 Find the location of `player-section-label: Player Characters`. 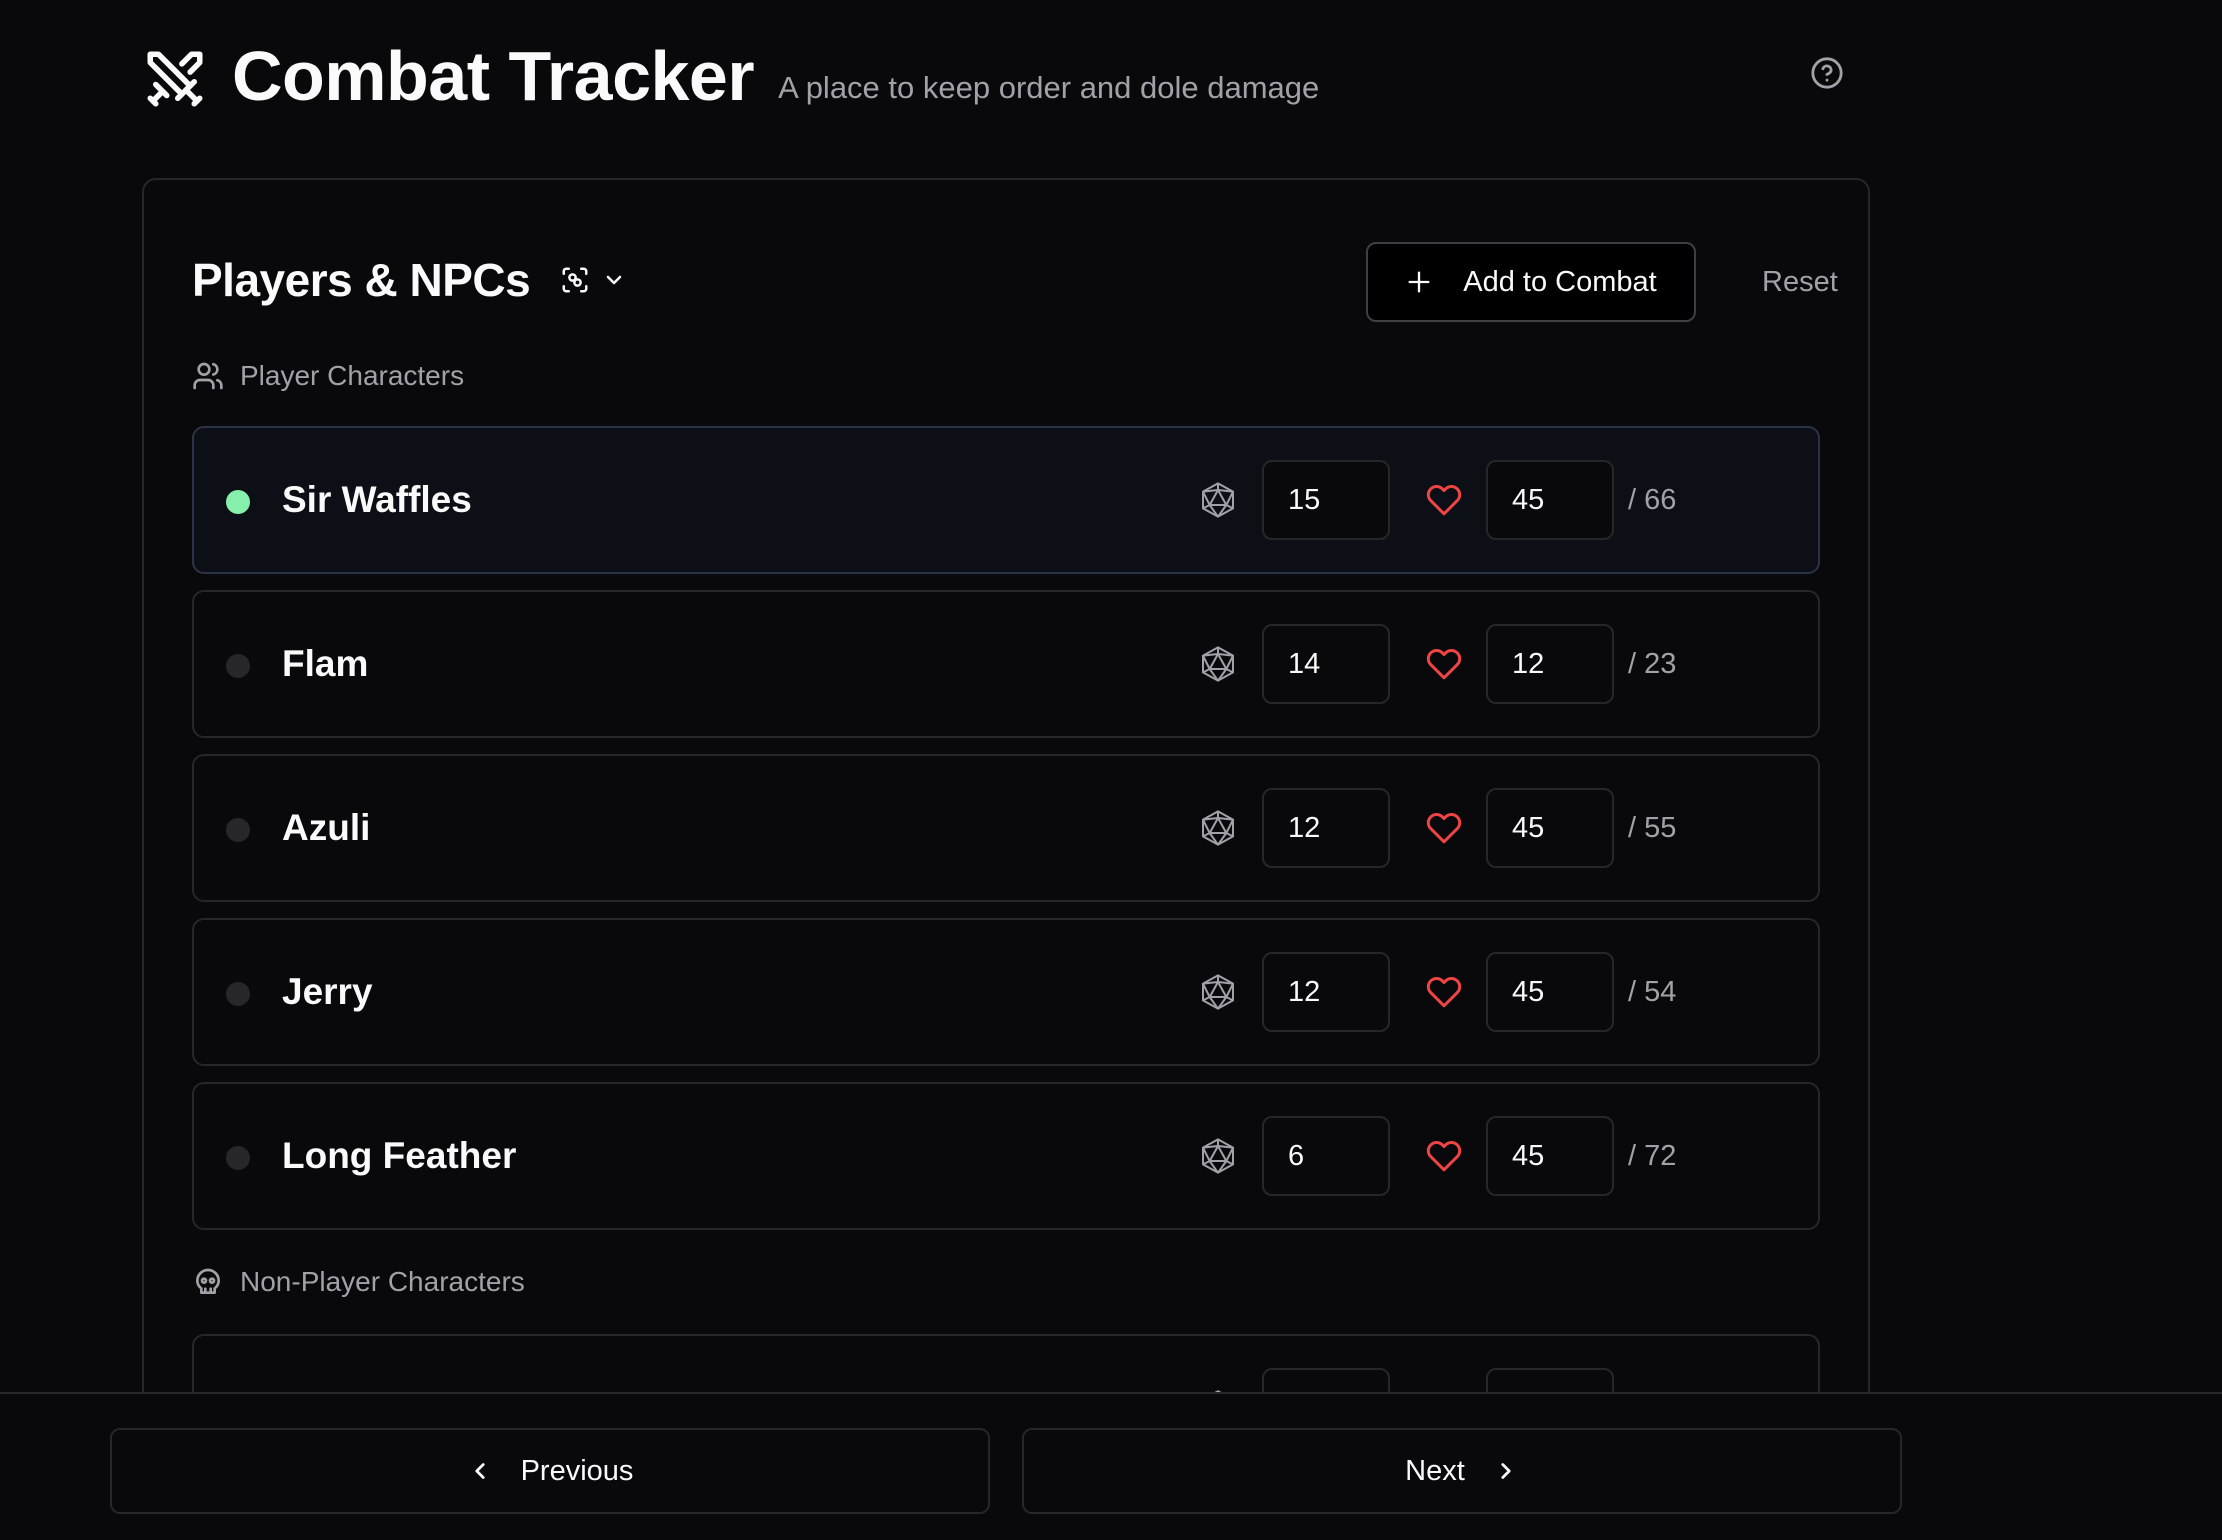

player-section-label: Player Characters is located at coordinates (328, 376).